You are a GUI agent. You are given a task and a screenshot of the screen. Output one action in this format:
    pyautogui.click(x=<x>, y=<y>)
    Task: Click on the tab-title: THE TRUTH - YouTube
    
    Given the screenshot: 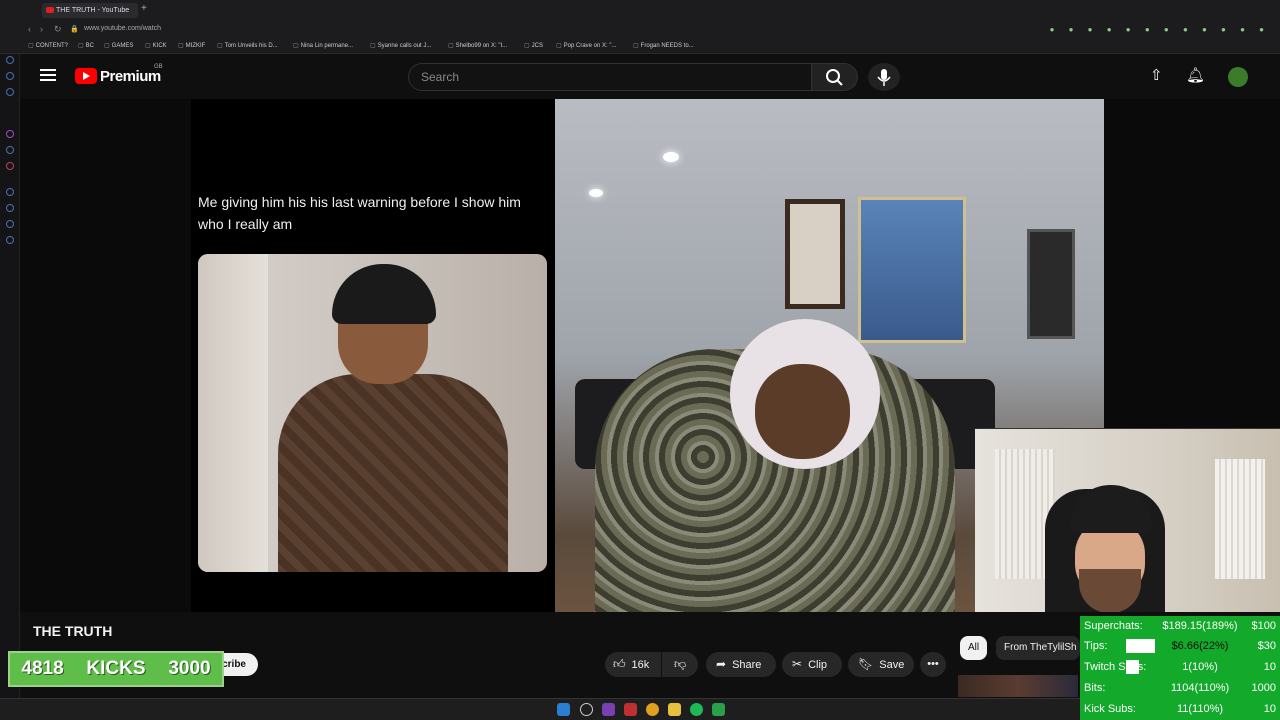 What is the action you would take?
    pyautogui.click(x=93, y=10)
    